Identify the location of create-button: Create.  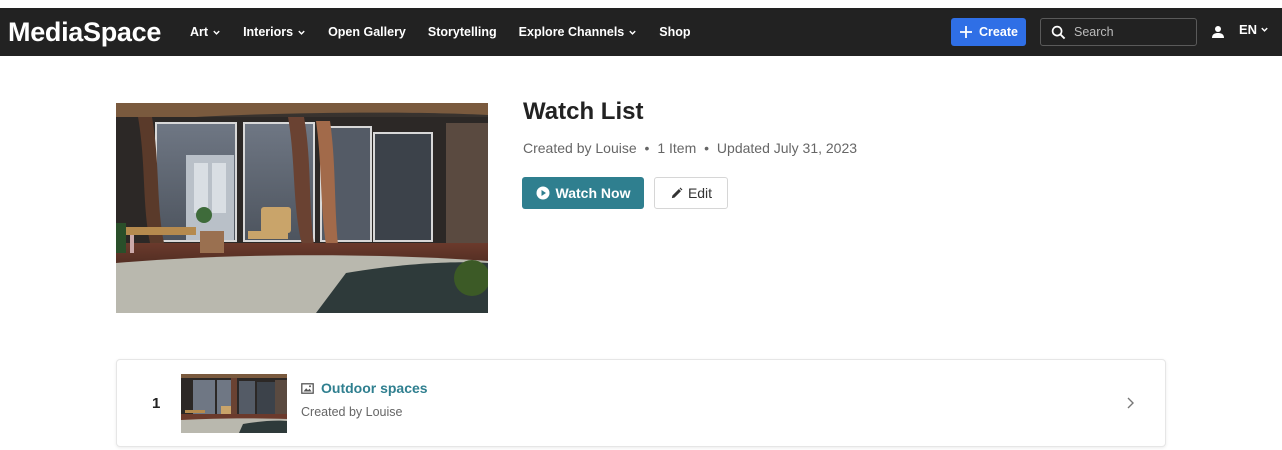
(988, 32).